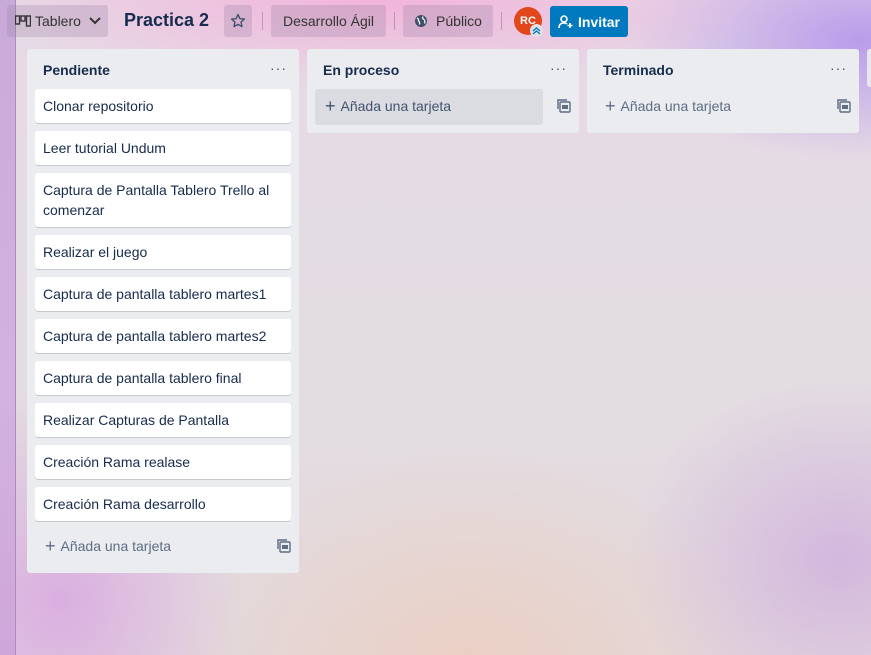 This screenshot has width=871, height=655. Describe the element at coordinates (536, 30) in the screenshot. I see `admin-badge-icon` at that location.